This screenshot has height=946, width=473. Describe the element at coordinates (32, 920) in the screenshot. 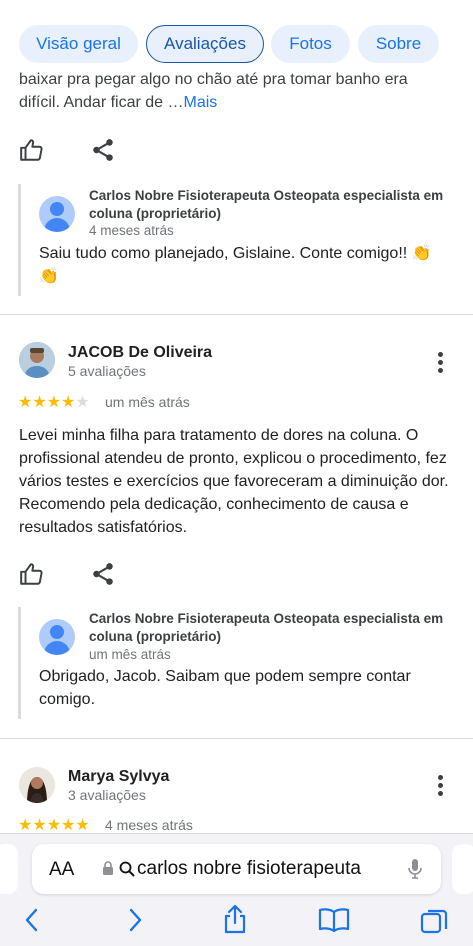

I see `back-icon` at that location.